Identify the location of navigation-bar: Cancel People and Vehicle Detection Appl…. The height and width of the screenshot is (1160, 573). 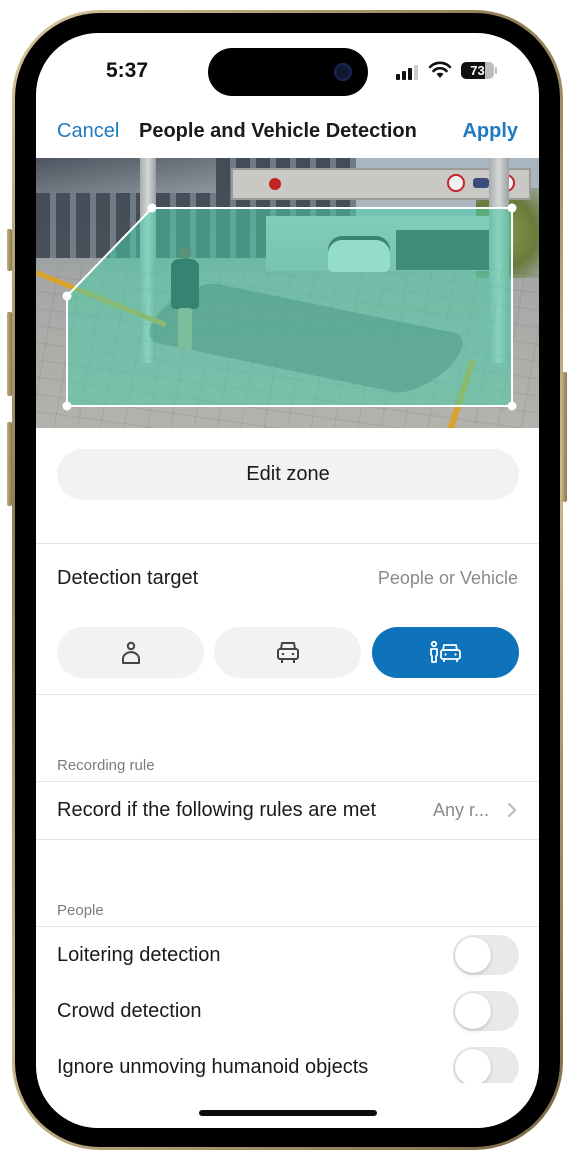
(287, 135).